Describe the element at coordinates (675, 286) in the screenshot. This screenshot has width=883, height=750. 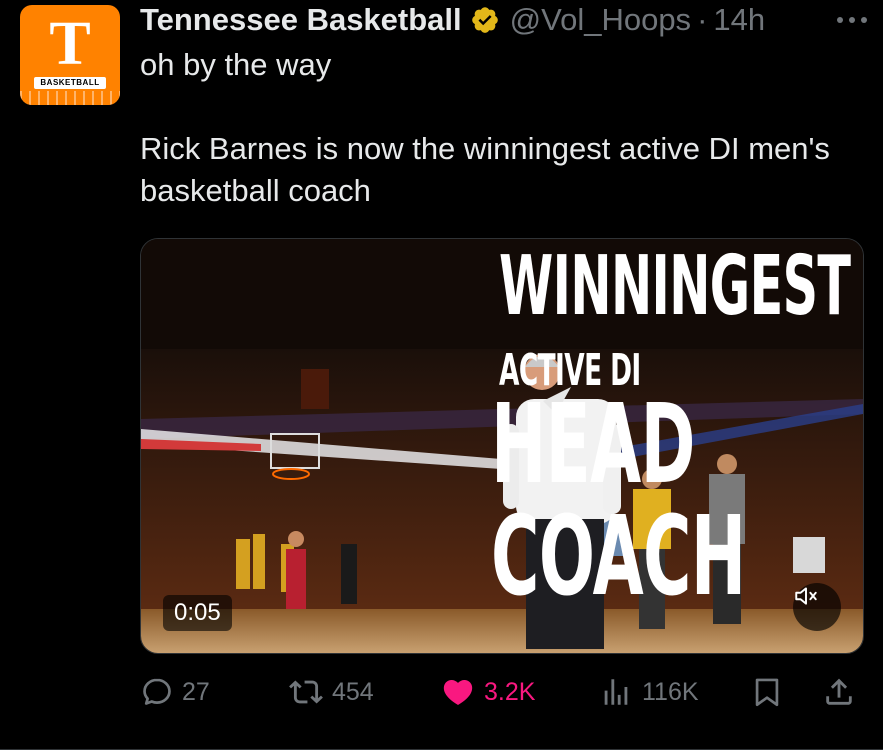
I see `overlay-headline: WINNINGEST` at that location.